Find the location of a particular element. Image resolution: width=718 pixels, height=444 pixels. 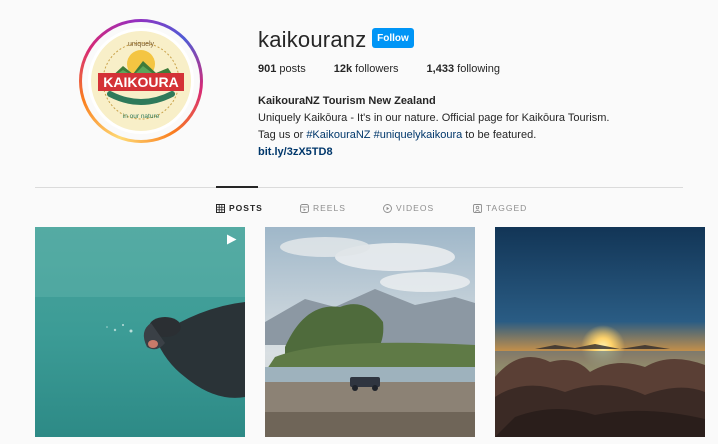

tagged-icon is located at coordinates (477, 208).